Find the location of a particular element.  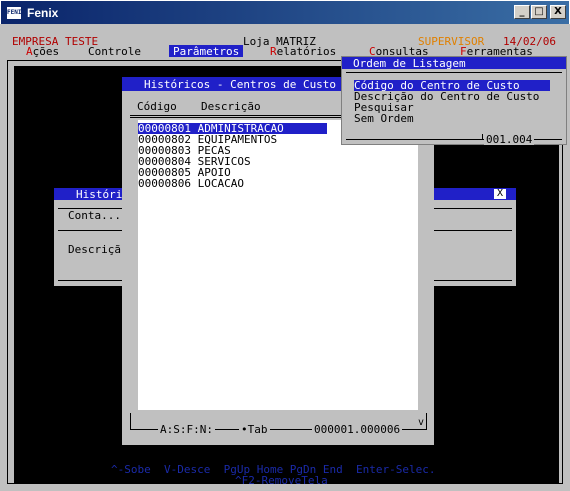

menu-relatorios: Relatórios is located at coordinates (303, 51).